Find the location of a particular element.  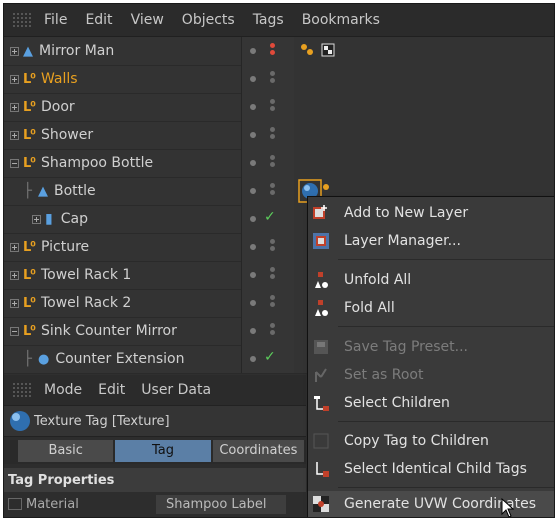

tags-strip is located at coordinates (324, 51).